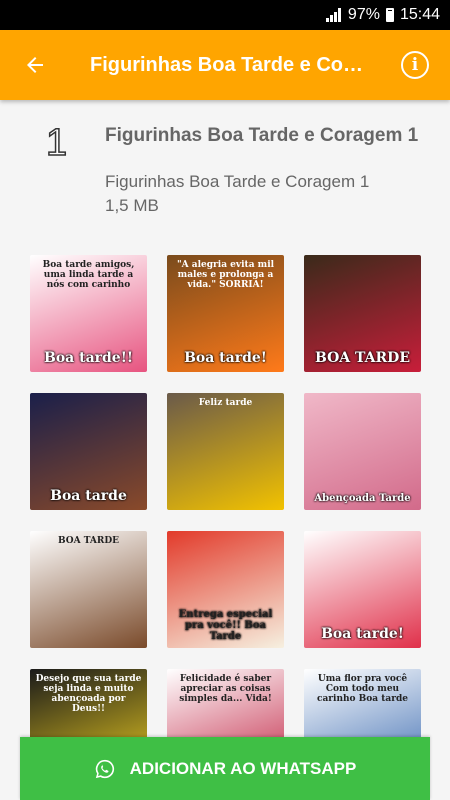 The image size is (450, 800). What do you see at coordinates (88, 451) in the screenshot?
I see `sticker-thumbnail: Boa tarde` at bounding box center [88, 451].